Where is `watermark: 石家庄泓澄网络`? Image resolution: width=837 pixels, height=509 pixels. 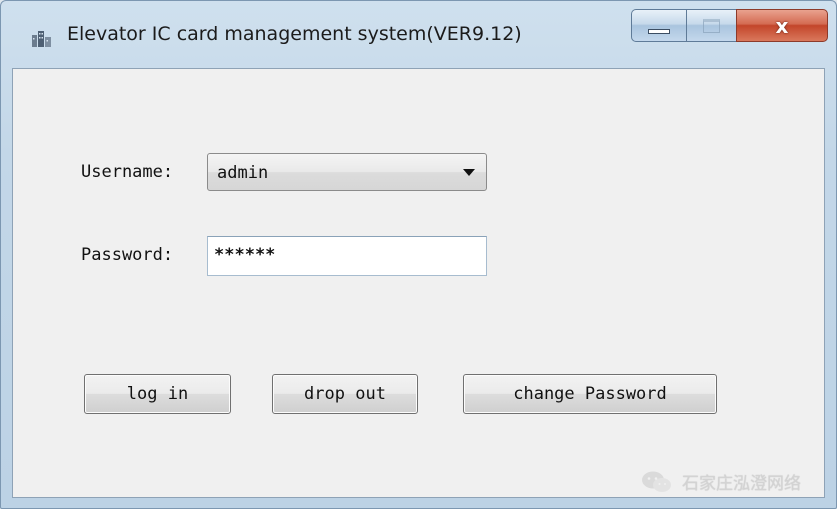
watermark: 石家庄泓澄网络 is located at coordinates (720, 481).